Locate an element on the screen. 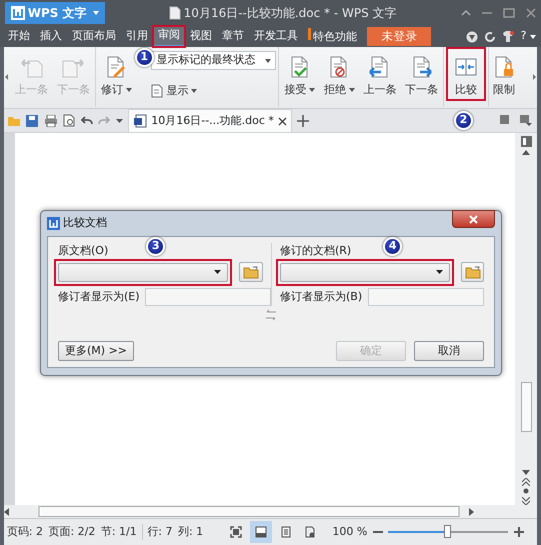 This screenshot has width=541, height=545. field-label: 原文档(O) is located at coordinates (83, 251).